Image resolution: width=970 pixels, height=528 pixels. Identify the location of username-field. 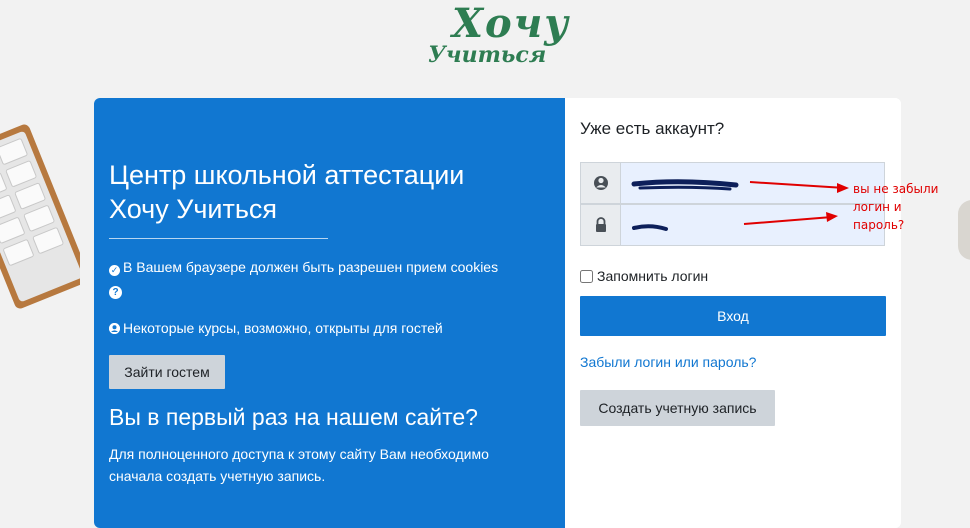
(732, 183).